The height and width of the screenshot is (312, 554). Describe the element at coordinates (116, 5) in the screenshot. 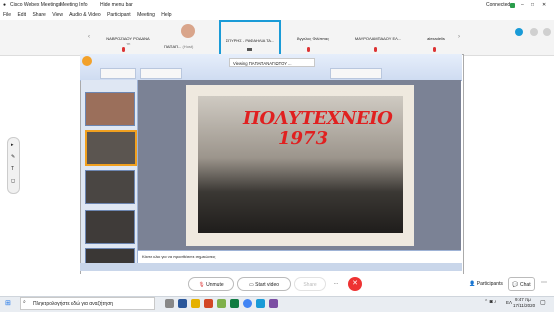

I see `hide-menu-bar-link: Hide menu bar` at that location.